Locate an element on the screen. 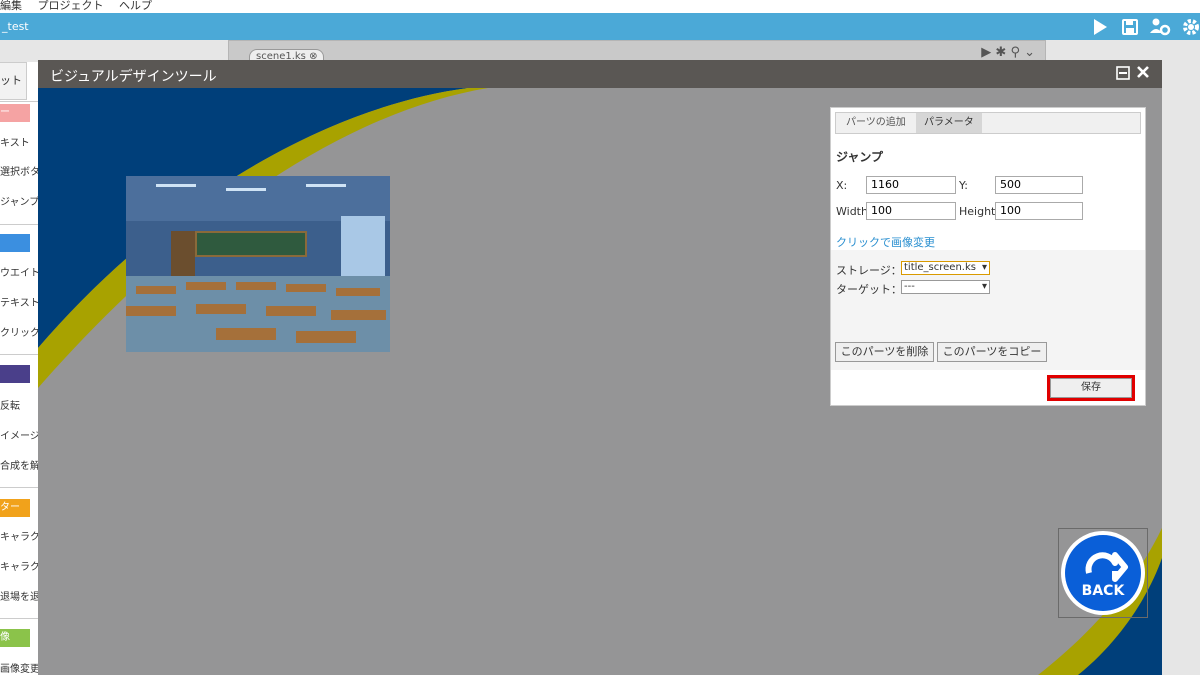 This screenshot has height=675, width=1200. panel-tabs: パーツの追加 パラメータ is located at coordinates (988, 123).